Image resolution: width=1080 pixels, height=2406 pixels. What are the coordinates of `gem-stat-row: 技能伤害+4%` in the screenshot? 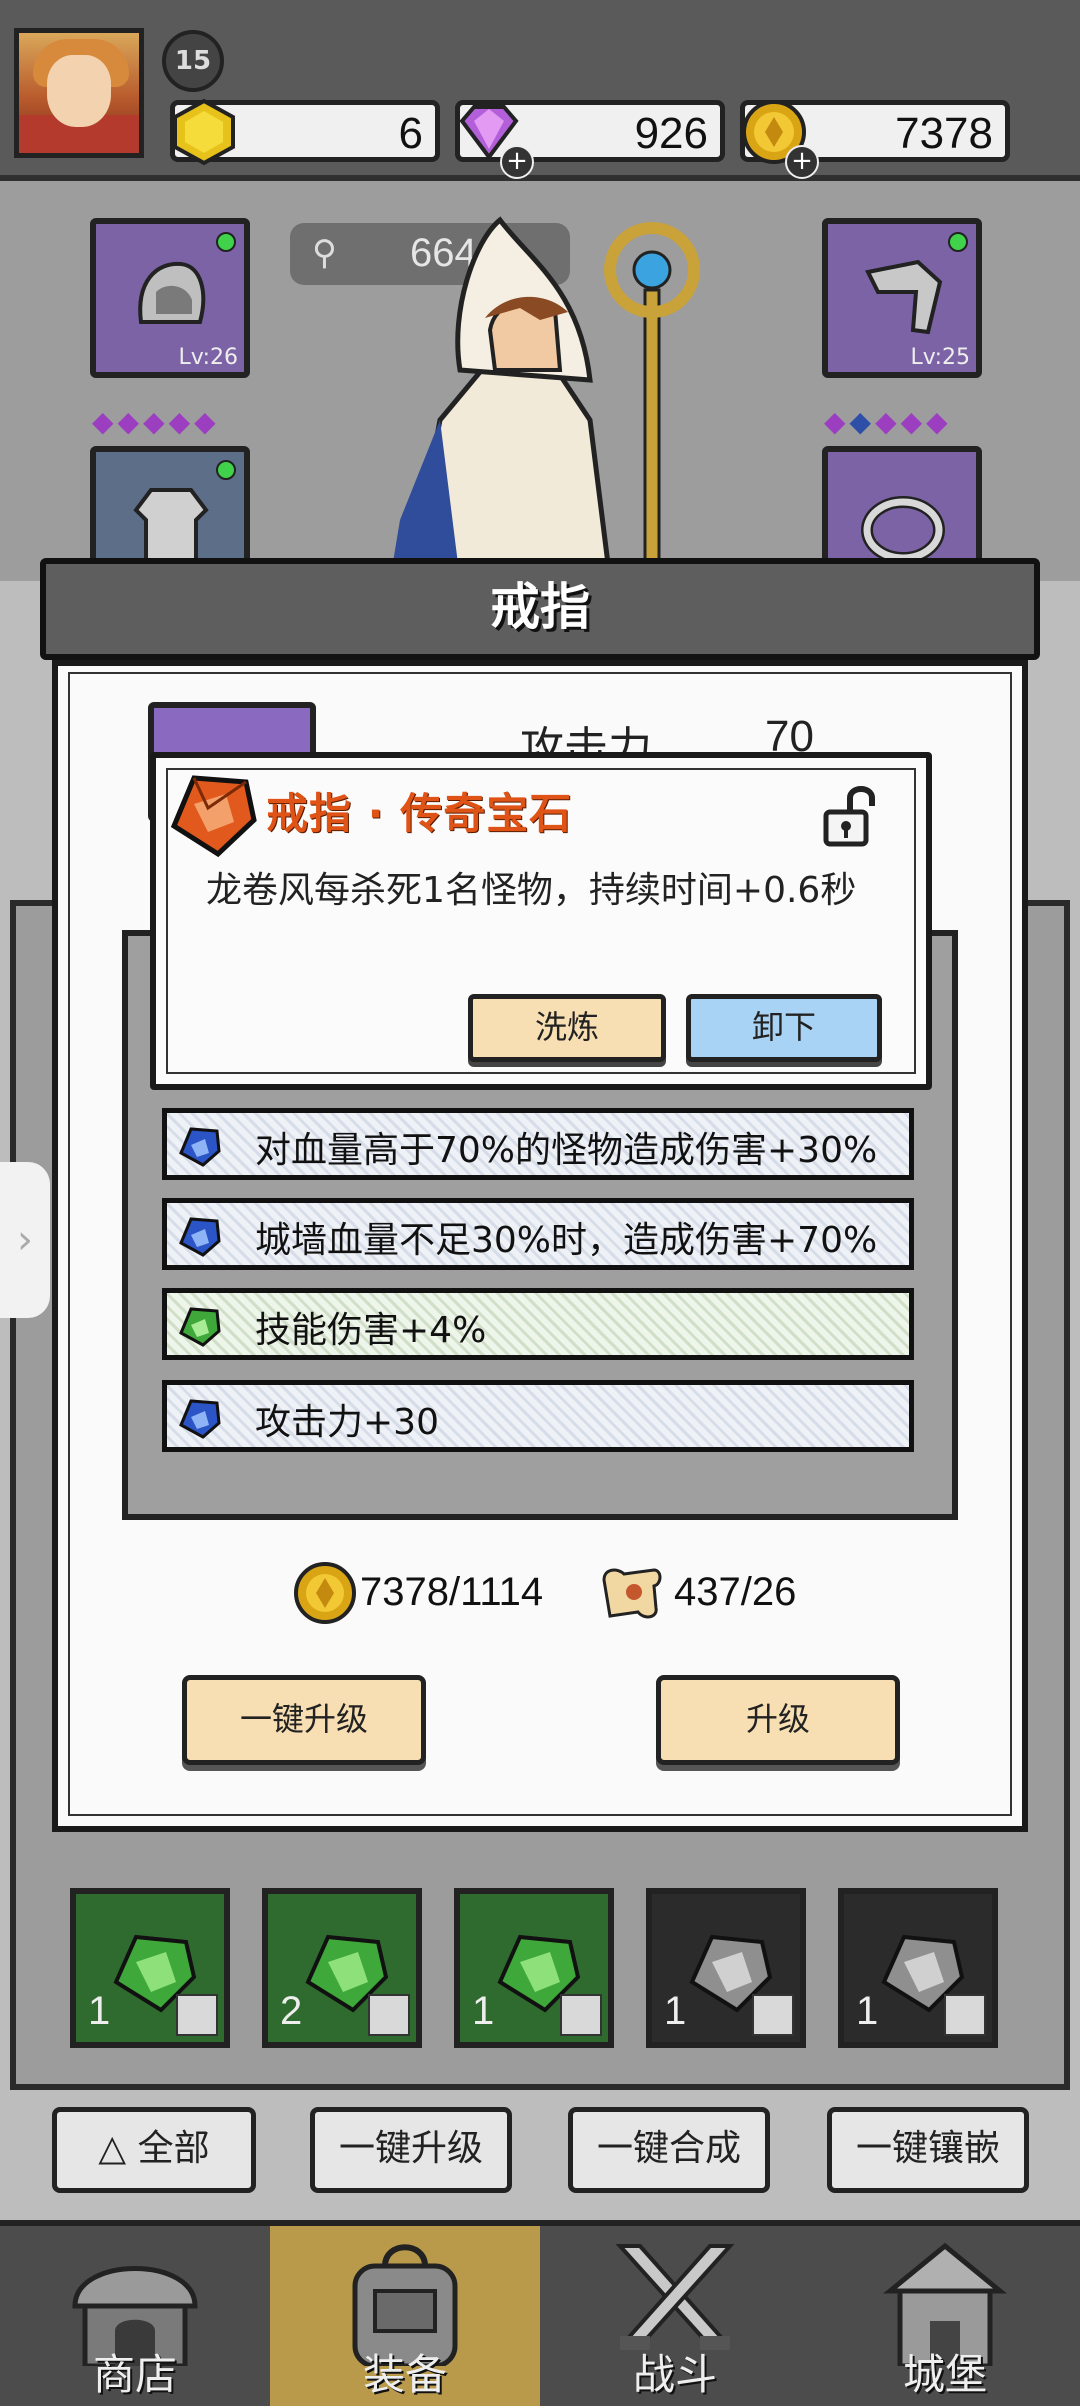 It's located at (538, 1324).